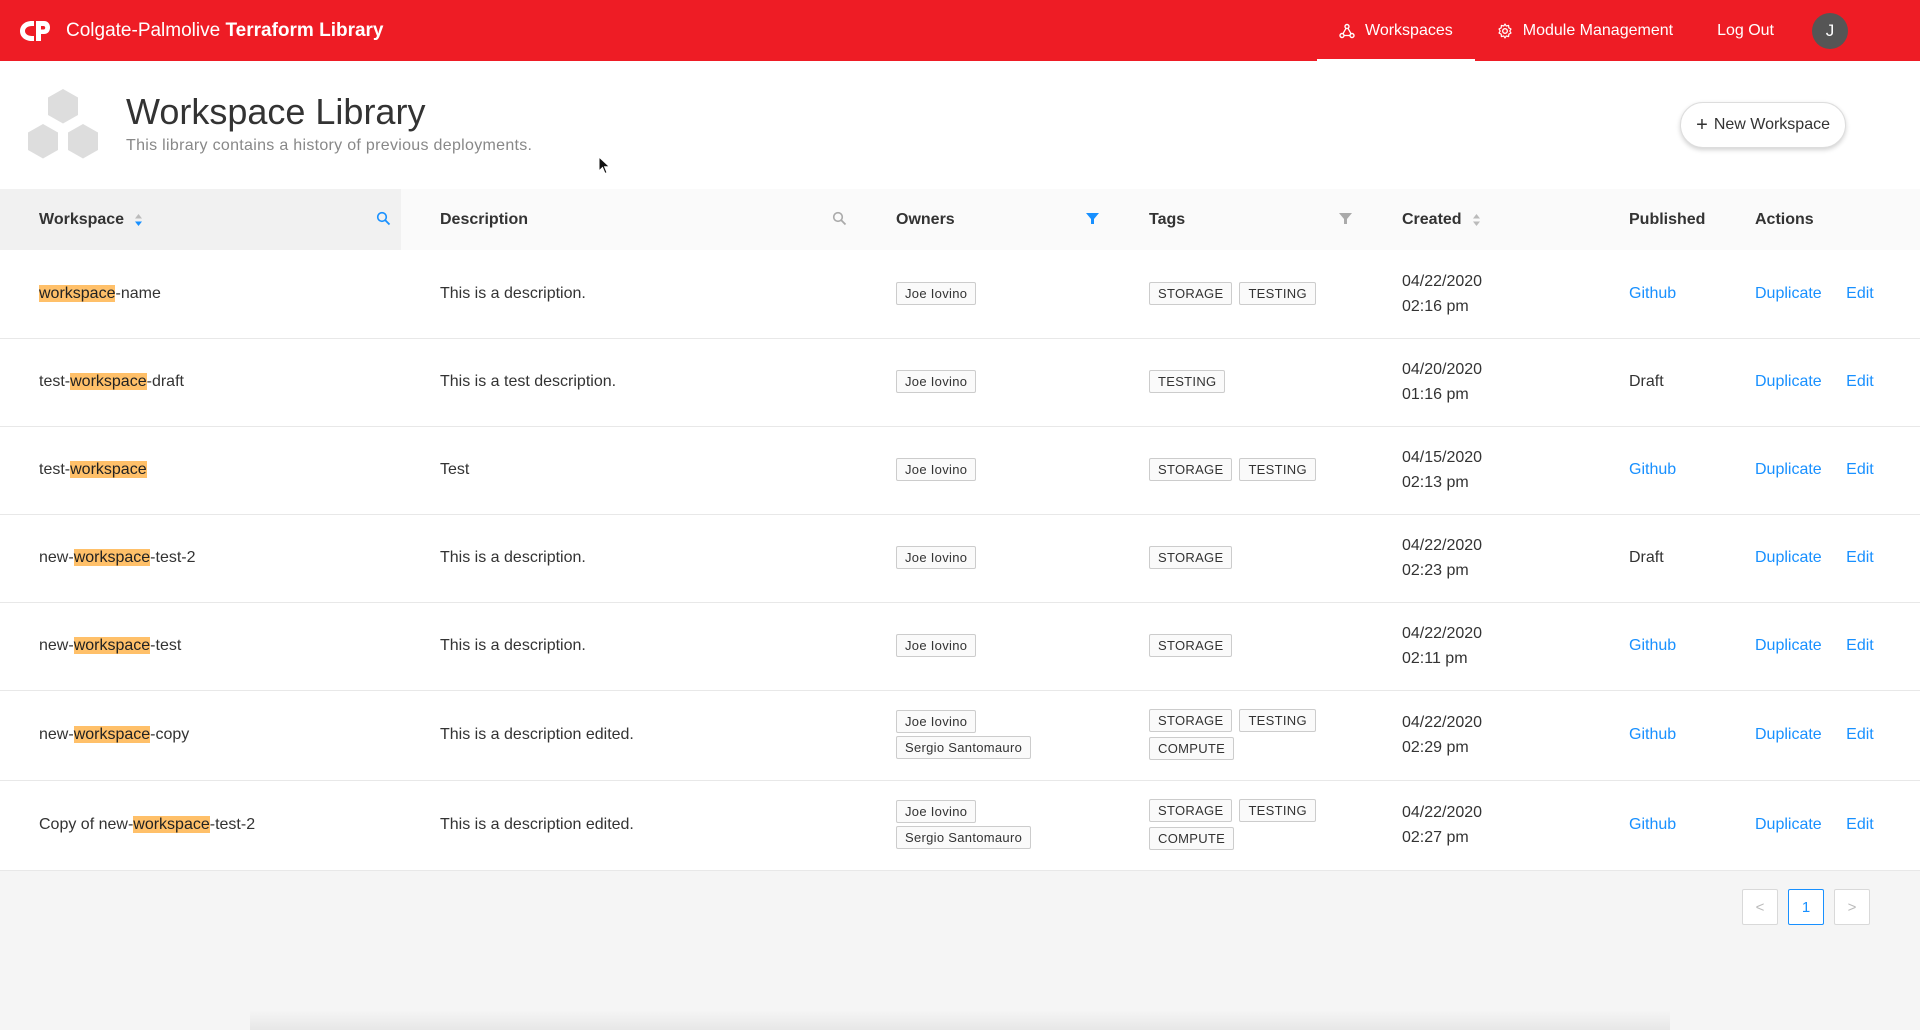 This screenshot has width=1920, height=1030. Describe the element at coordinates (964, 747) in the screenshot. I see `owner-tag: Sergio Santomauro` at that location.